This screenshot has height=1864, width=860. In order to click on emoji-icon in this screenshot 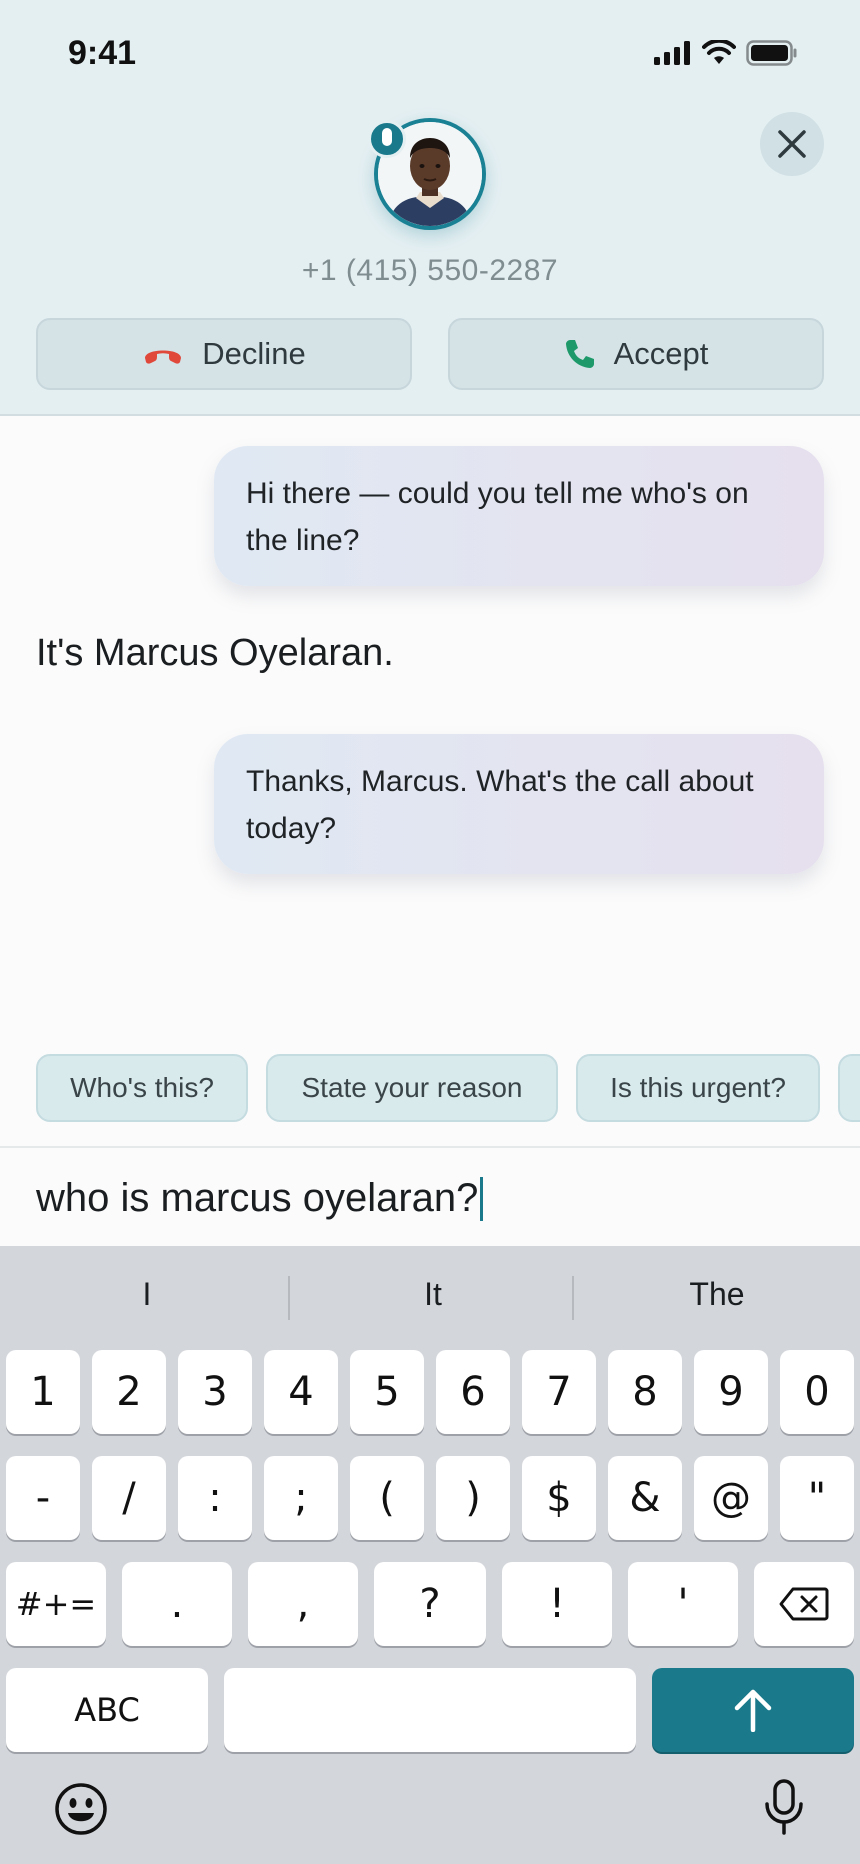, I will do `click(81, 1809)`.